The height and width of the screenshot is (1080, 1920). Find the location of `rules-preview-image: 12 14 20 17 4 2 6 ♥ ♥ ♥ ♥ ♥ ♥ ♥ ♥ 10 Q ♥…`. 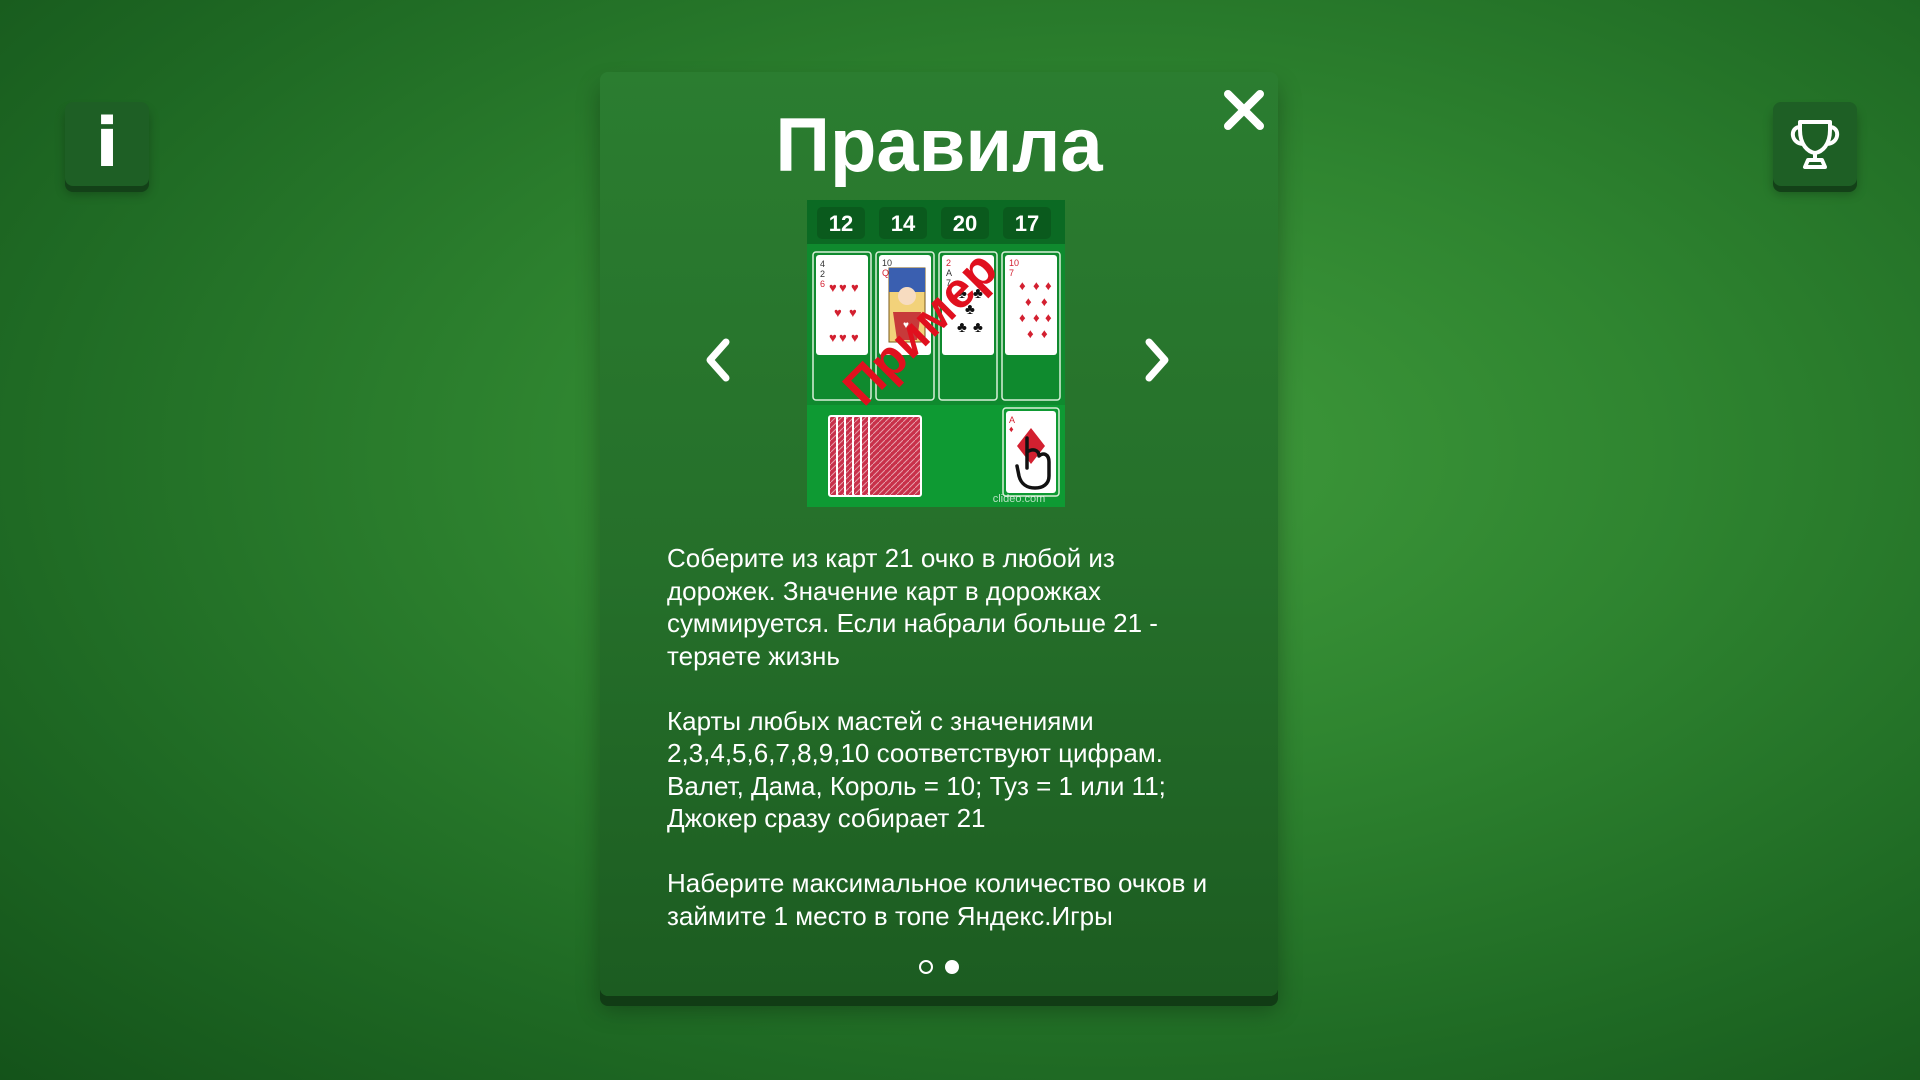

rules-preview-image: 12 14 20 17 4 2 6 ♥ ♥ ♥ ♥ ♥ ♥ ♥ ♥ 10 Q ♥… is located at coordinates (936, 353).